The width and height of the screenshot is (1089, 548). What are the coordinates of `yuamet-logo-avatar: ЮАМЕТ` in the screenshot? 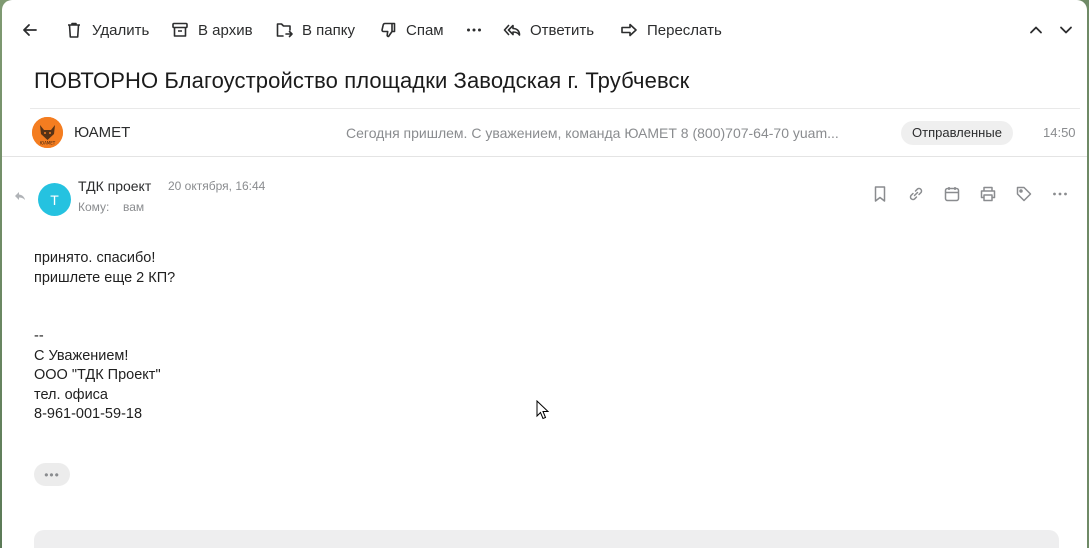 It's located at (47, 132).